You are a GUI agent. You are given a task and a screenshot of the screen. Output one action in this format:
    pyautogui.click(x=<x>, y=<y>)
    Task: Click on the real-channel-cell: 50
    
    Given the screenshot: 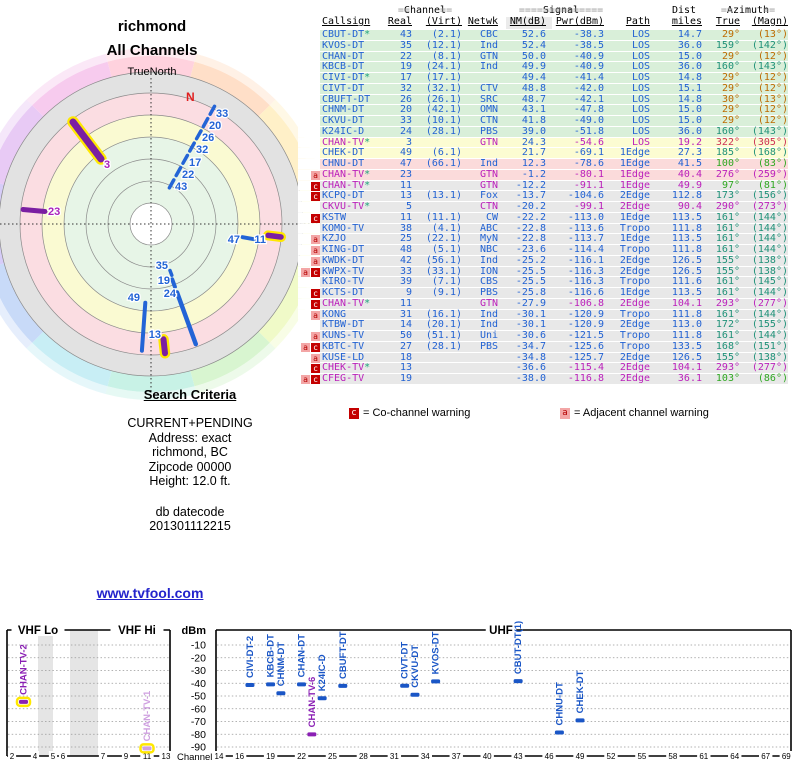 What is the action you would take?
    pyautogui.click(x=398, y=335)
    